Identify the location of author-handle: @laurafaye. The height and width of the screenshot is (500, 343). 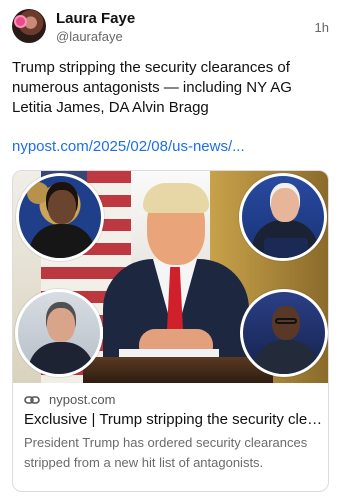
(89, 36).